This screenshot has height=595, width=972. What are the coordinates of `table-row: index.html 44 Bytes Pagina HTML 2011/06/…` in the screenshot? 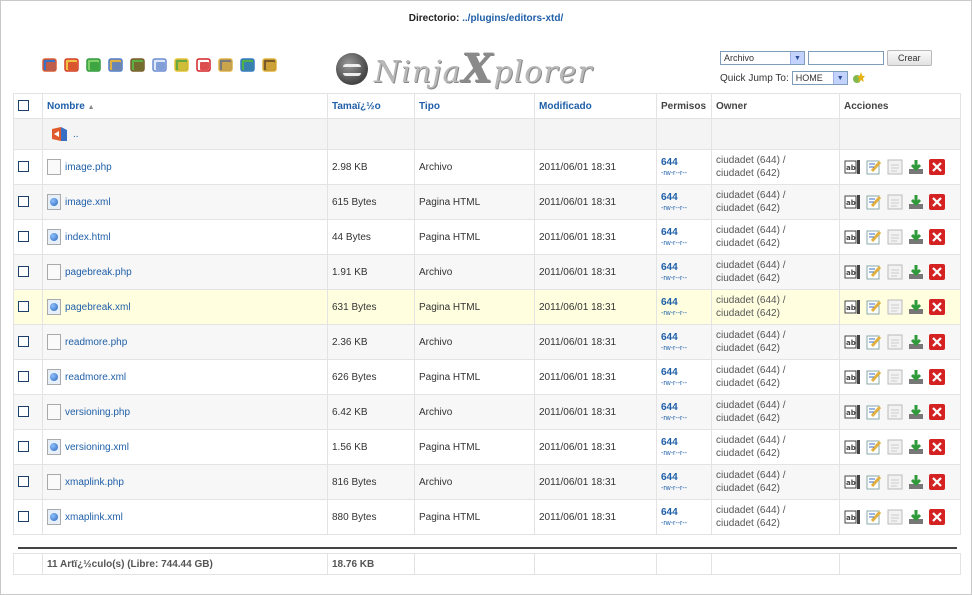 It's located at (487, 237).